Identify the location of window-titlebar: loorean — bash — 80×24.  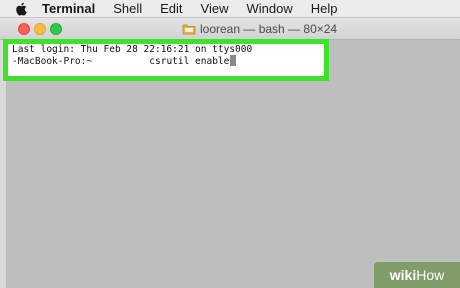
(230, 29).